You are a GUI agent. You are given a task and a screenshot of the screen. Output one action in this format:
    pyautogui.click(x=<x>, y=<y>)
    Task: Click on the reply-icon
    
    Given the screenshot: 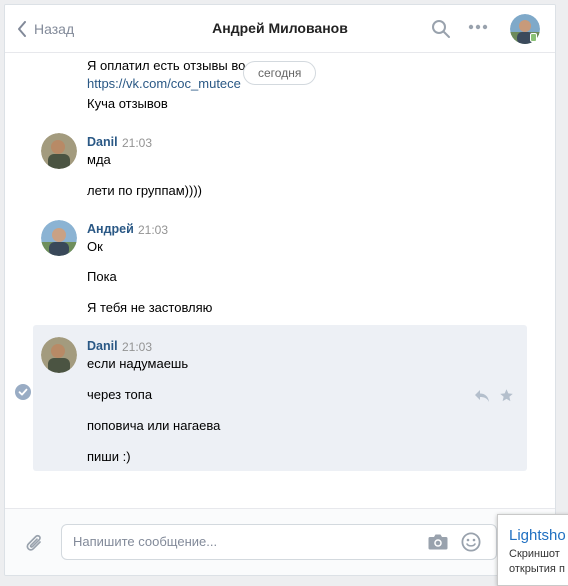 What is the action you would take?
    pyautogui.click(x=482, y=396)
    